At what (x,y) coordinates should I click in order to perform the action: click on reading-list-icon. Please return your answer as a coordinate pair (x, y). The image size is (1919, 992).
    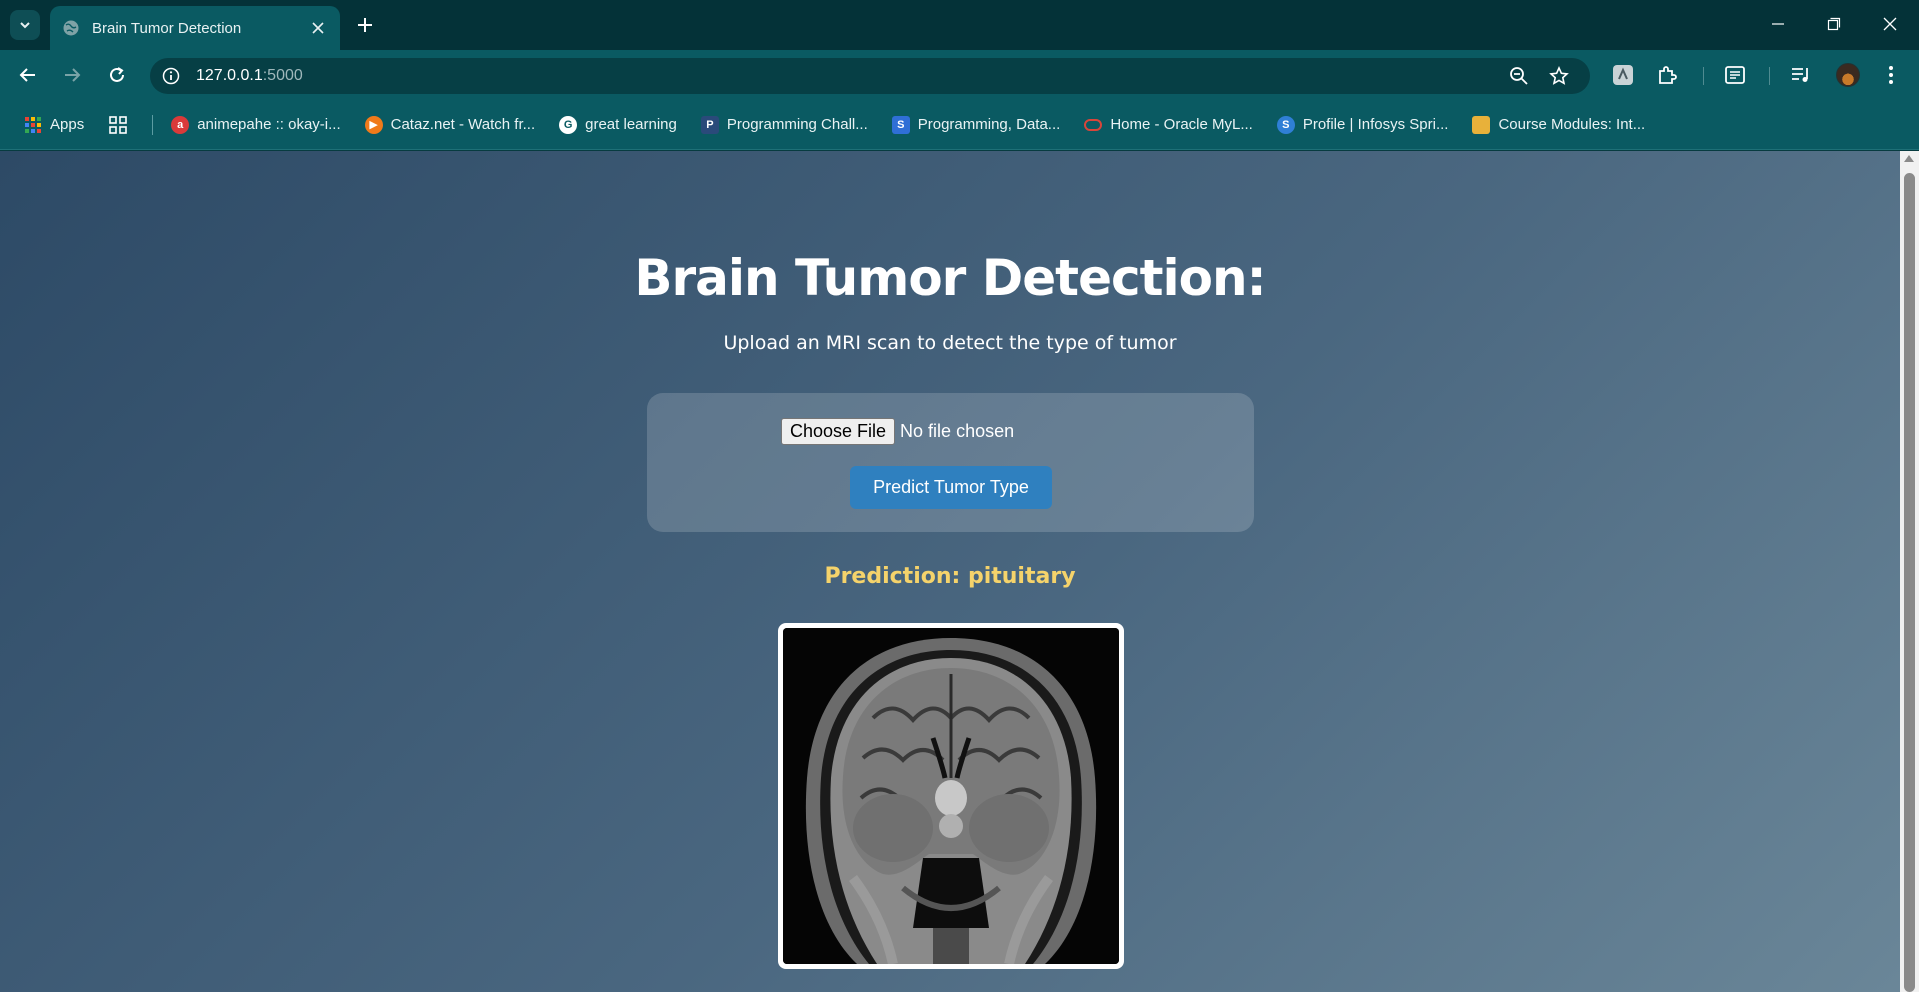
    Looking at the image, I should click on (1735, 75).